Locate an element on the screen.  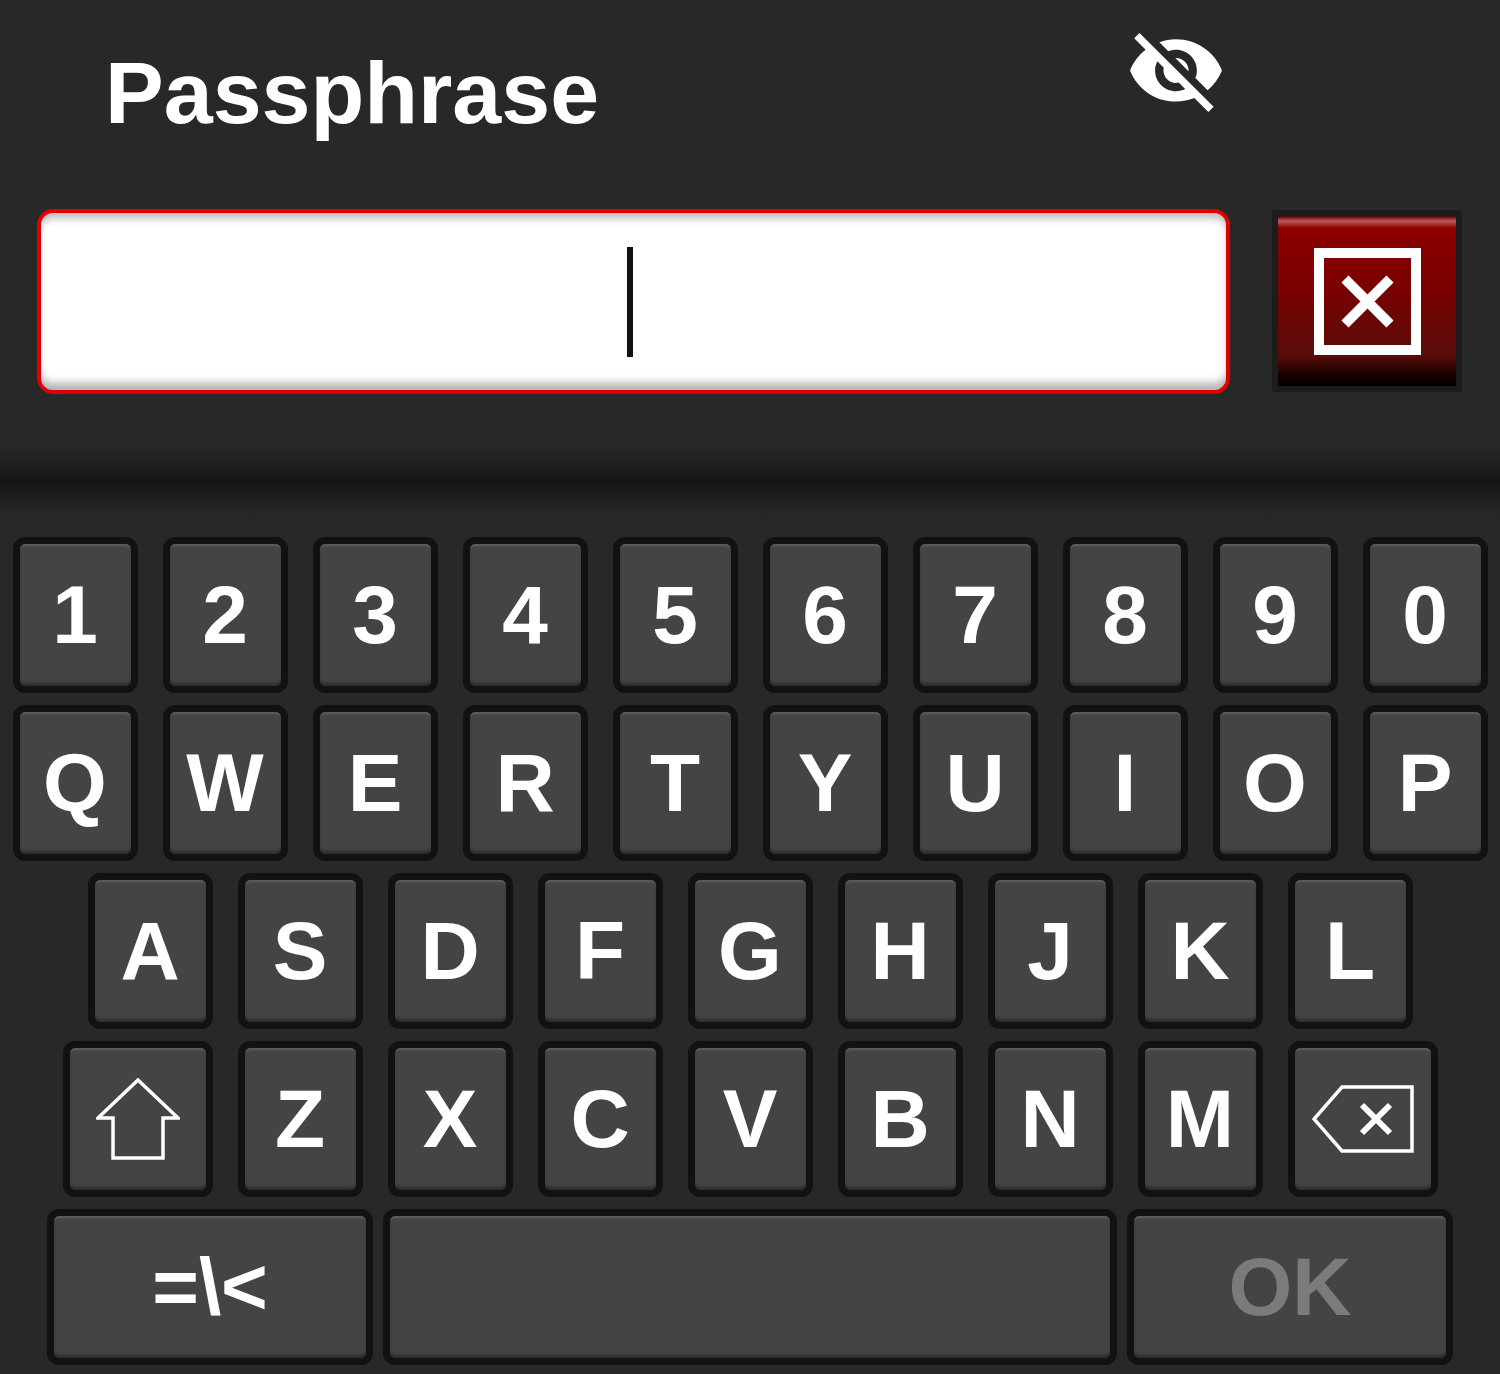
keyboard-key: T is located at coordinates (675, 783).